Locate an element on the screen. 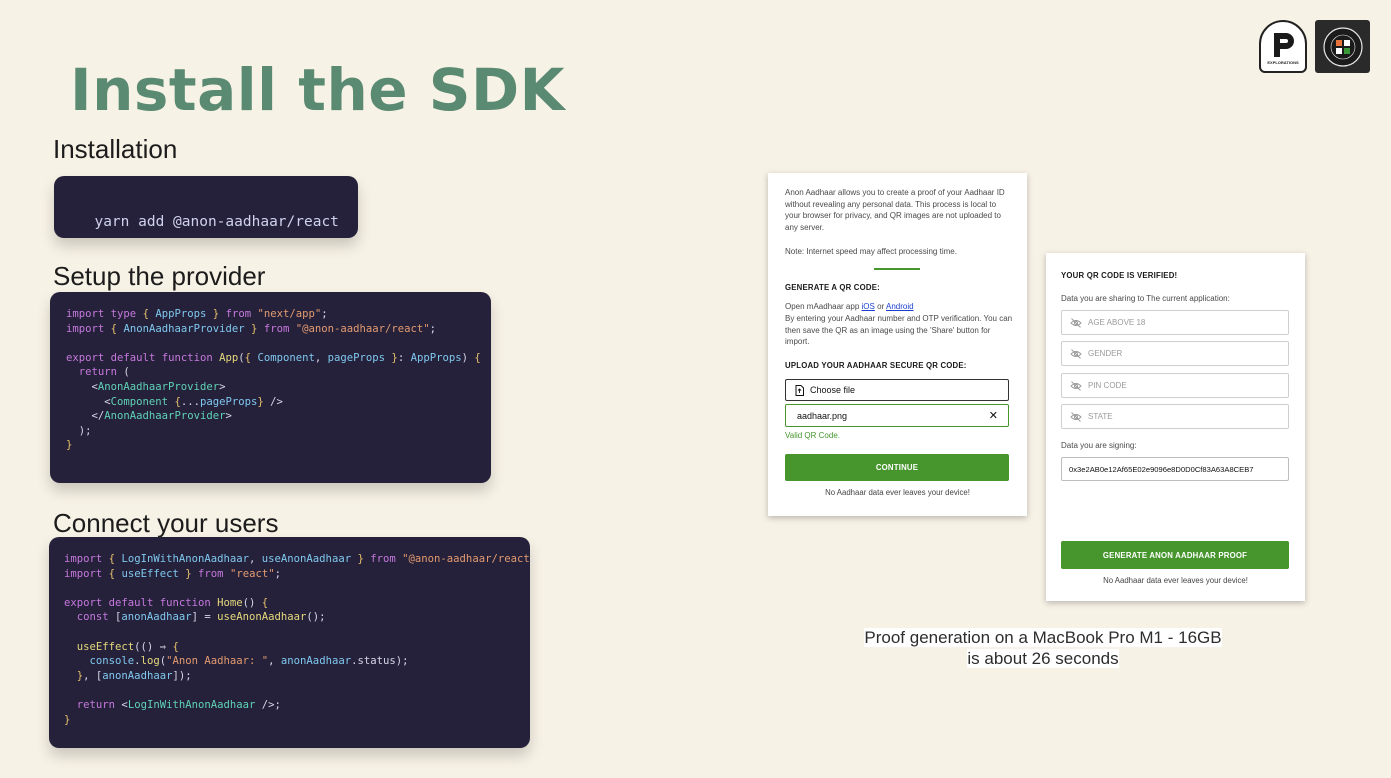  verified-heading: YOUR QR CODE IS VERIFIED! is located at coordinates (1119, 275).